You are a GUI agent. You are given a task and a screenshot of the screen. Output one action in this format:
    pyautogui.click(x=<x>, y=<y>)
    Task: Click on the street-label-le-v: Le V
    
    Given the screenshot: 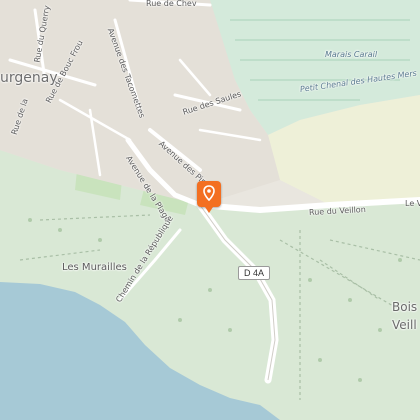 What is the action you would take?
    pyautogui.click(x=412, y=203)
    